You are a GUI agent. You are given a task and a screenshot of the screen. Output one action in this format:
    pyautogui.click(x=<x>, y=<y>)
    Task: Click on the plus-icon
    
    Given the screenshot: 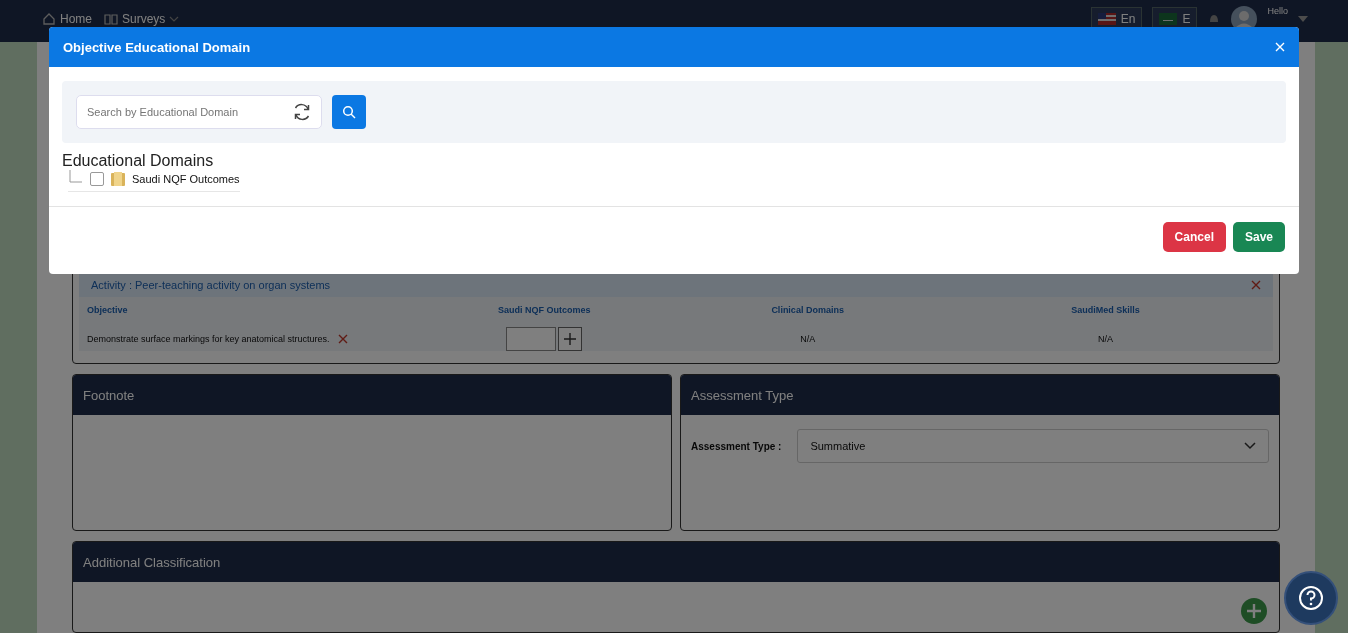 What is the action you would take?
    pyautogui.click(x=570, y=339)
    